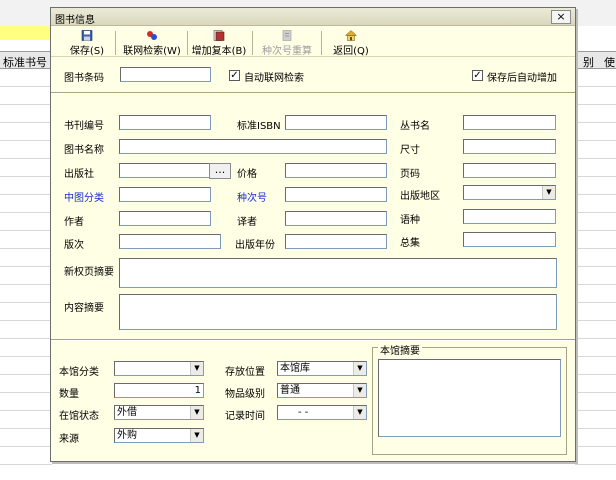 The width and height of the screenshot is (616, 480). I want to click on auto-online-search-checkbox: ✓, so click(234, 75).